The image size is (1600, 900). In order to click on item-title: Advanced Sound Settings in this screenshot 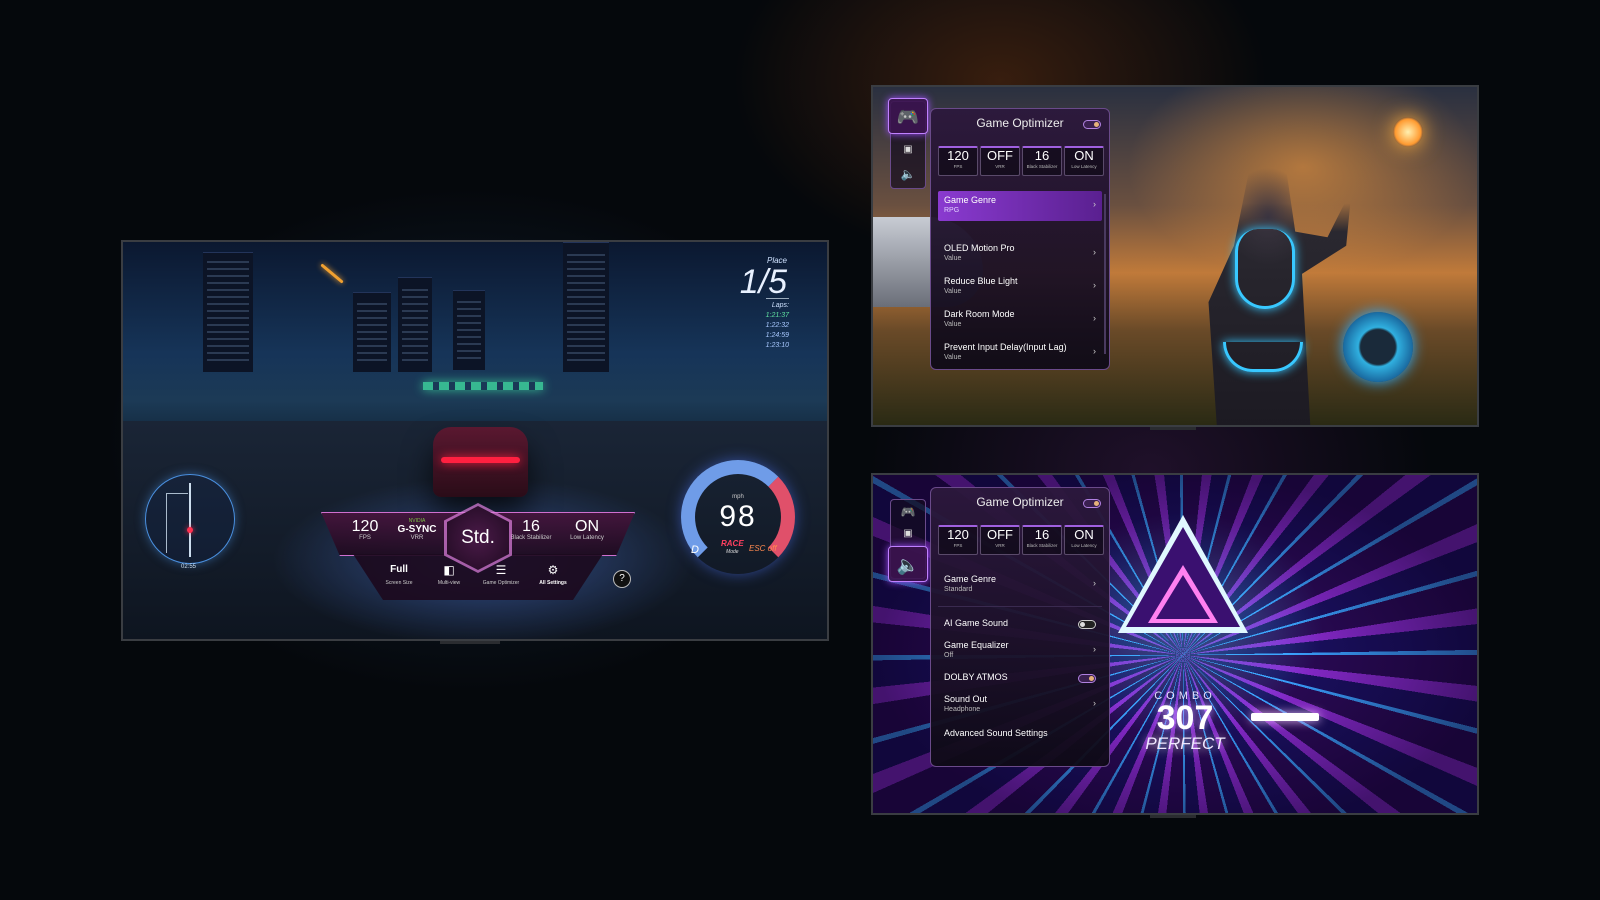, I will do `click(996, 733)`.